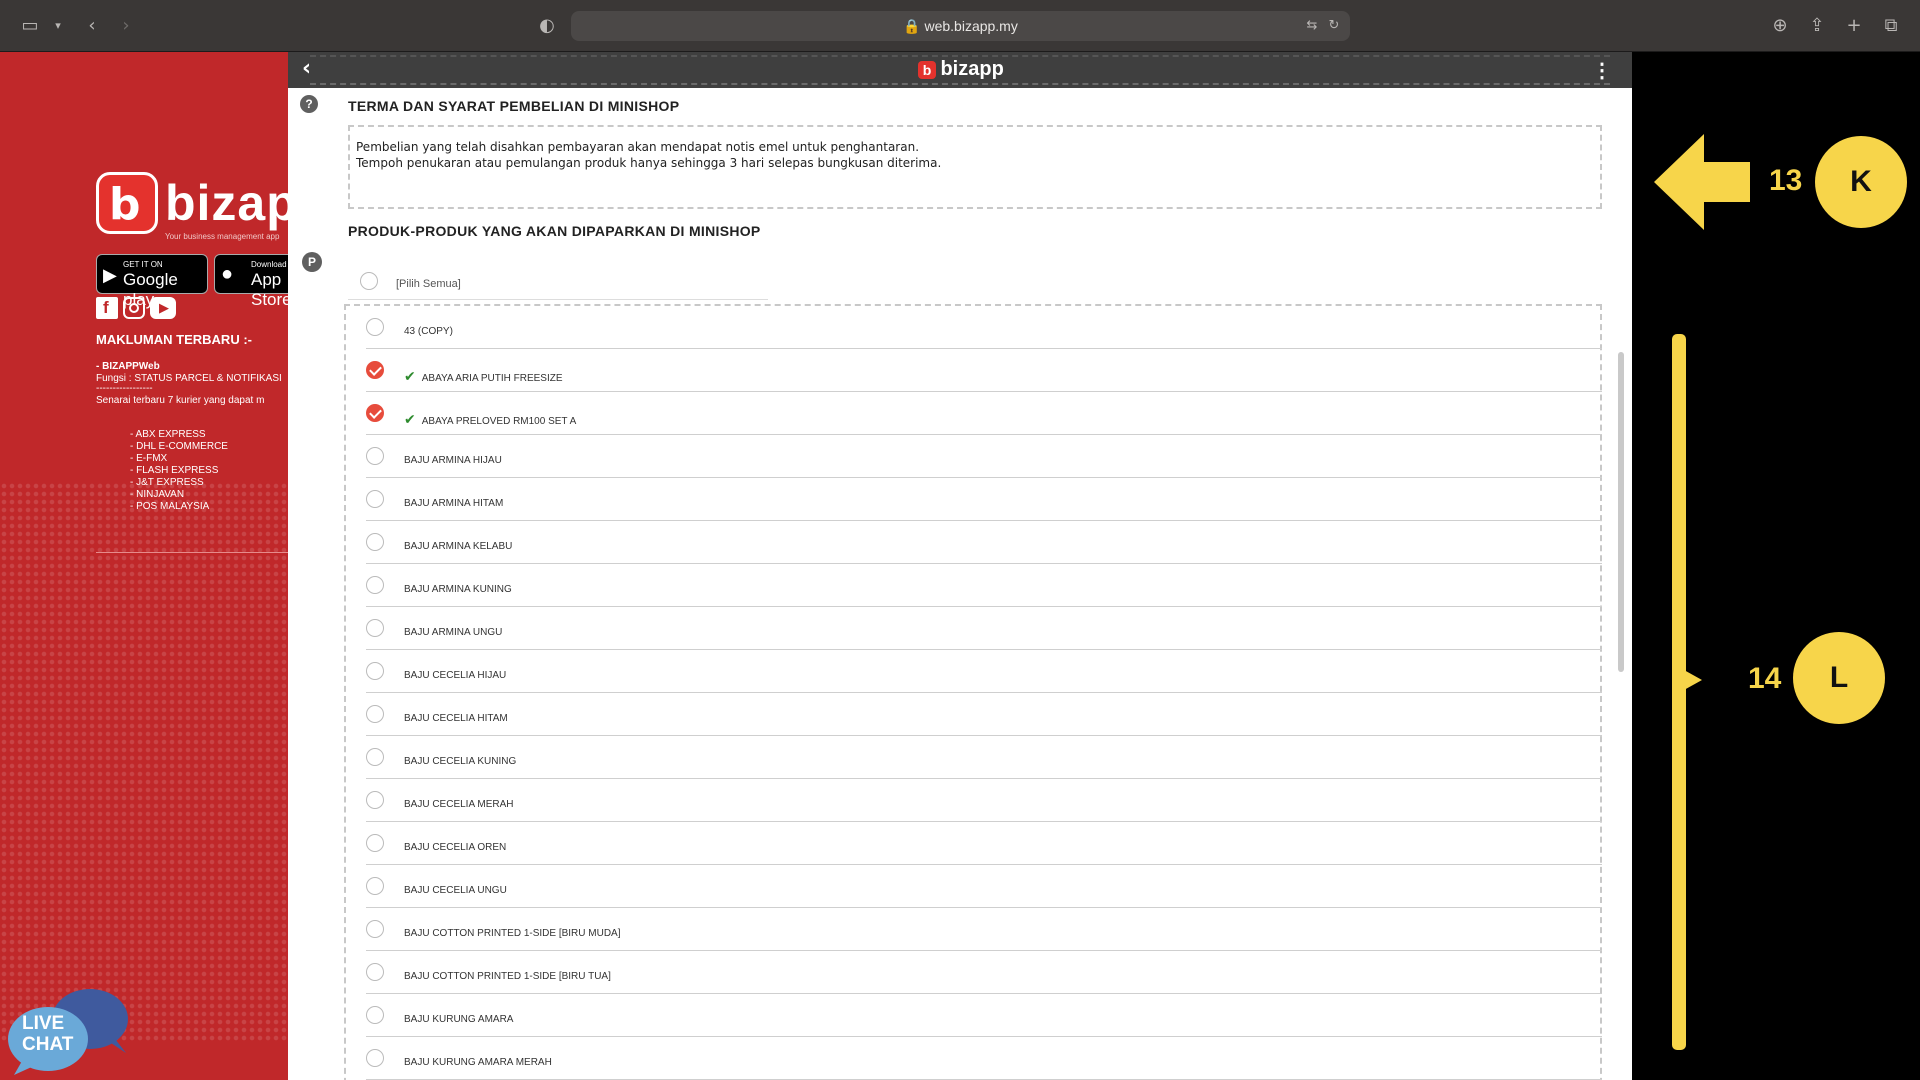 The image size is (1920, 1080). I want to click on product-name-text: BAJU COTTON PRINTED 1-SIDE [BIRU MUDA], so click(512, 933).